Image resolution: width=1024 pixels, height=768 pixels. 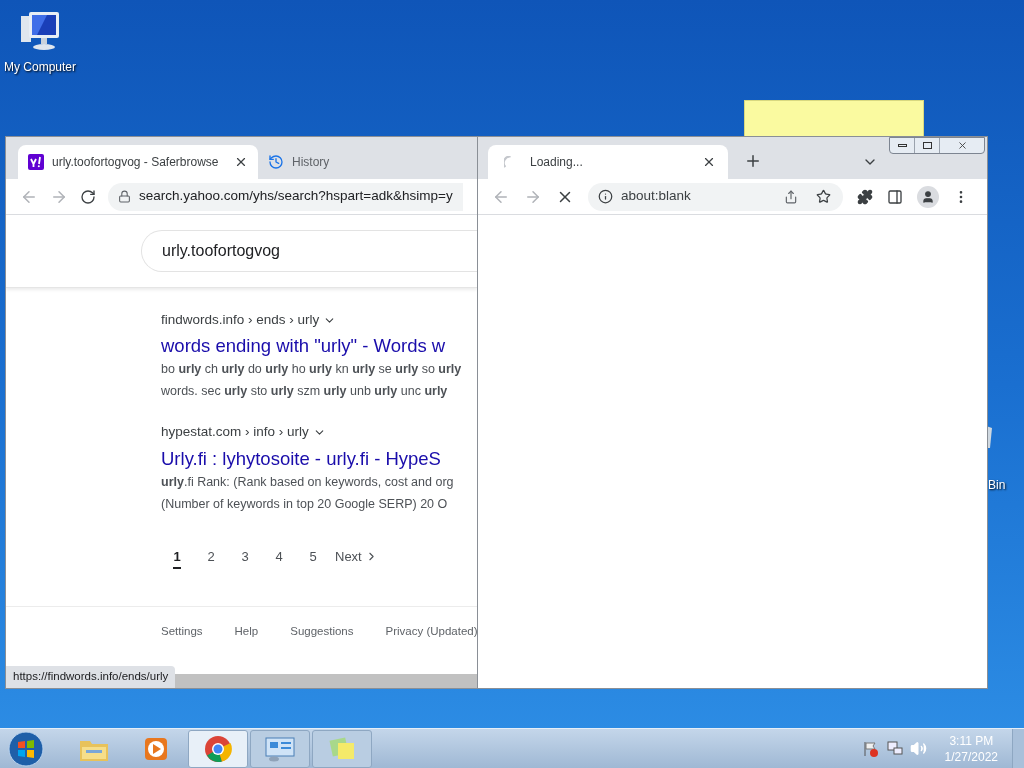 What do you see at coordinates (313, 557) in the screenshot?
I see `page-link: 5` at bounding box center [313, 557].